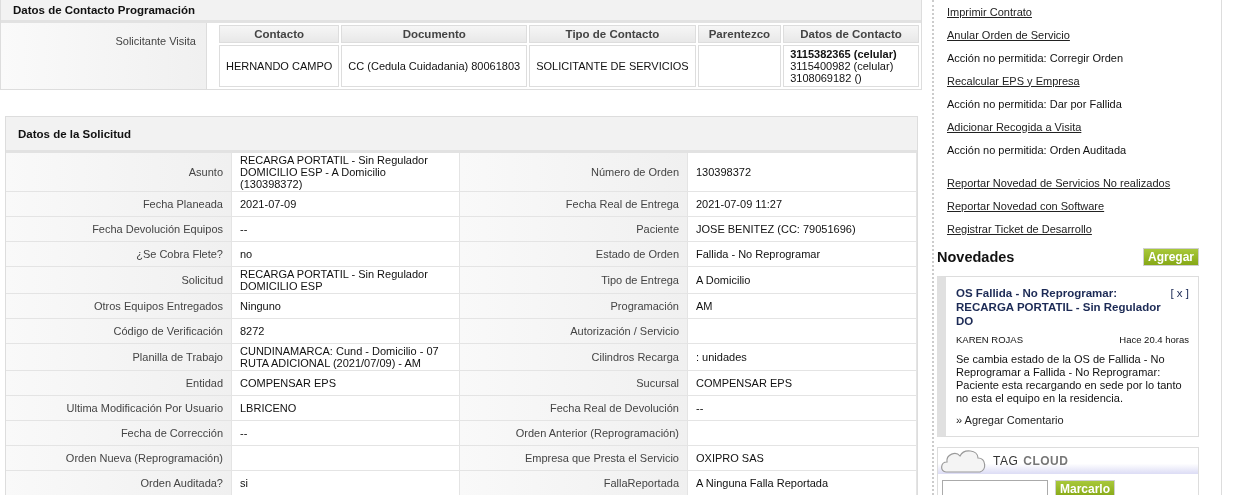 The height and width of the screenshot is (495, 1241). What do you see at coordinates (724, 172) in the screenshot?
I see `field-value: 130398372` at bounding box center [724, 172].